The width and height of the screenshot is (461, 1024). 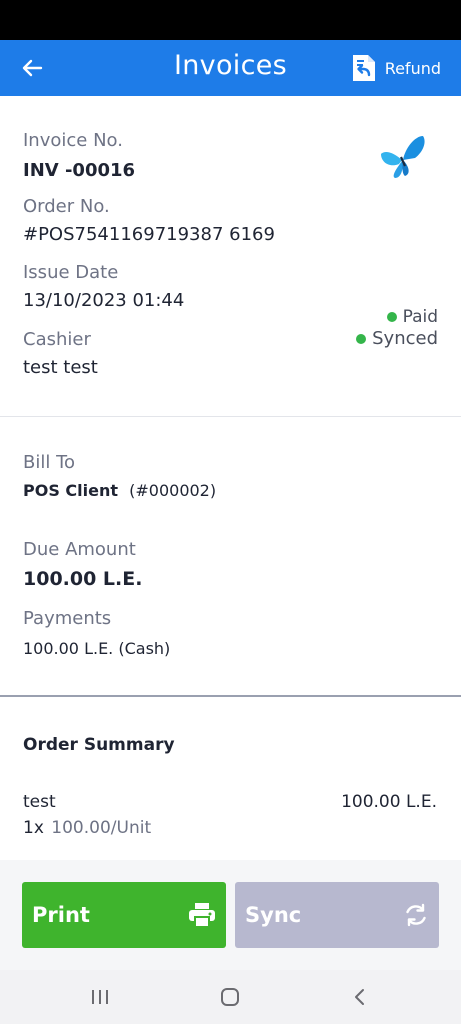 I want to click on item-name: test, so click(x=39, y=802).